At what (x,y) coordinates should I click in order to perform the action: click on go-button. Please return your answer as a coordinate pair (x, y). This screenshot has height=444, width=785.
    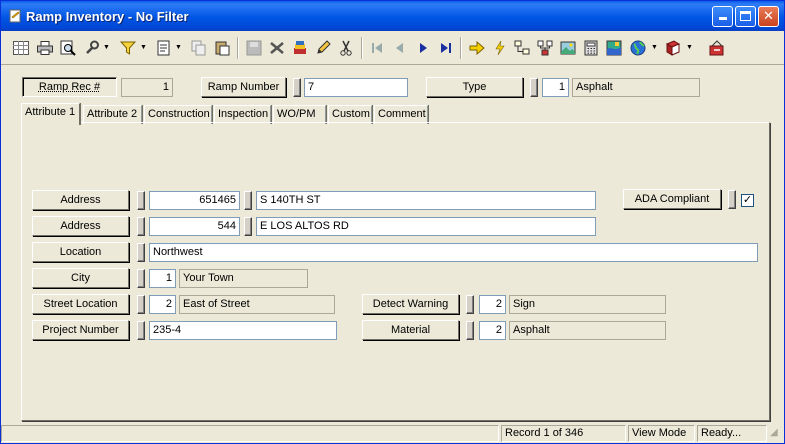
    Looking at the image, I should click on (477, 48).